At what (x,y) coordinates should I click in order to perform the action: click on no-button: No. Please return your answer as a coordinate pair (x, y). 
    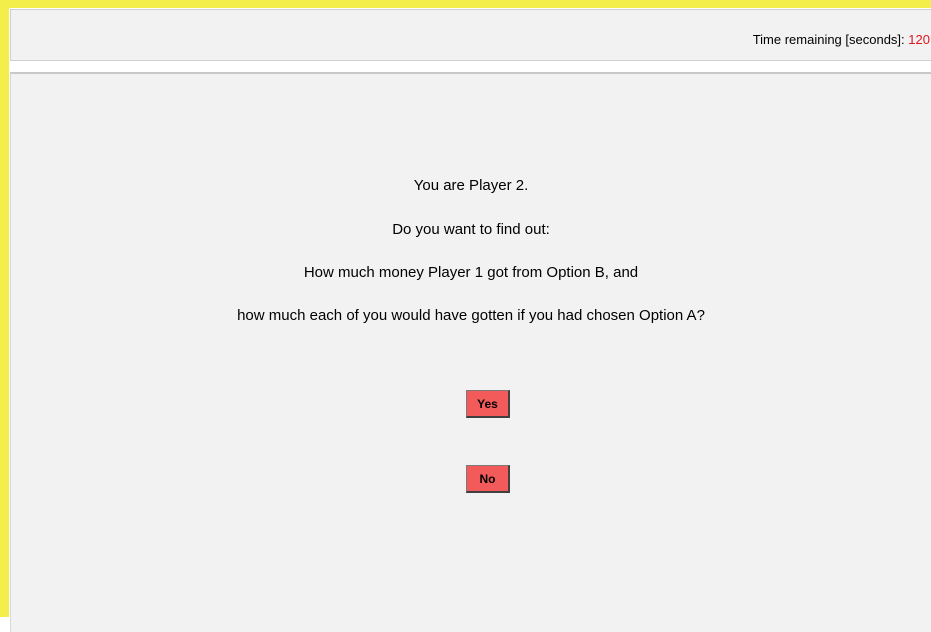
    Looking at the image, I should click on (488, 479).